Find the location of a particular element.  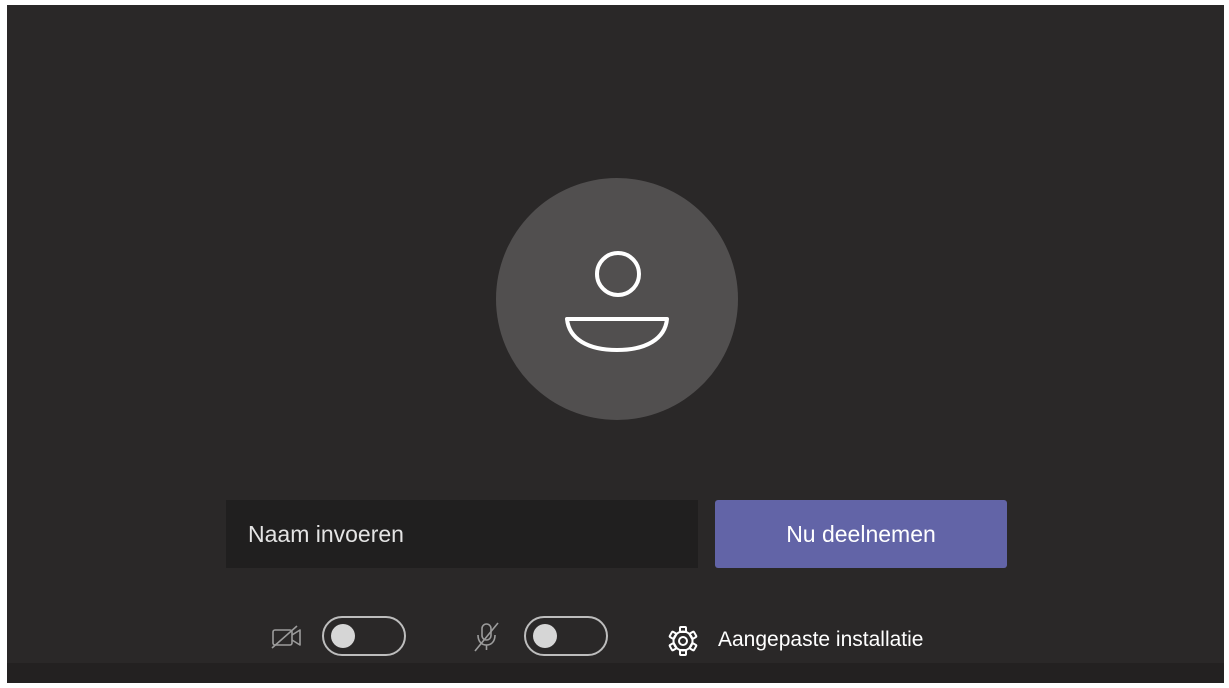

camera-toggle is located at coordinates (364, 636).